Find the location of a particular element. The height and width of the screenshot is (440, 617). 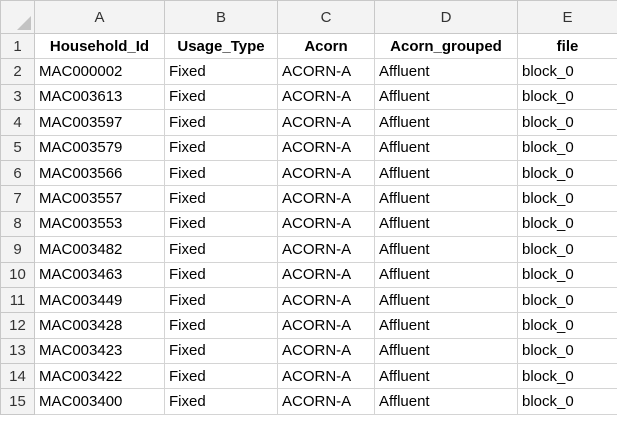

cell-household-id: MAC003463 is located at coordinates (99, 274).